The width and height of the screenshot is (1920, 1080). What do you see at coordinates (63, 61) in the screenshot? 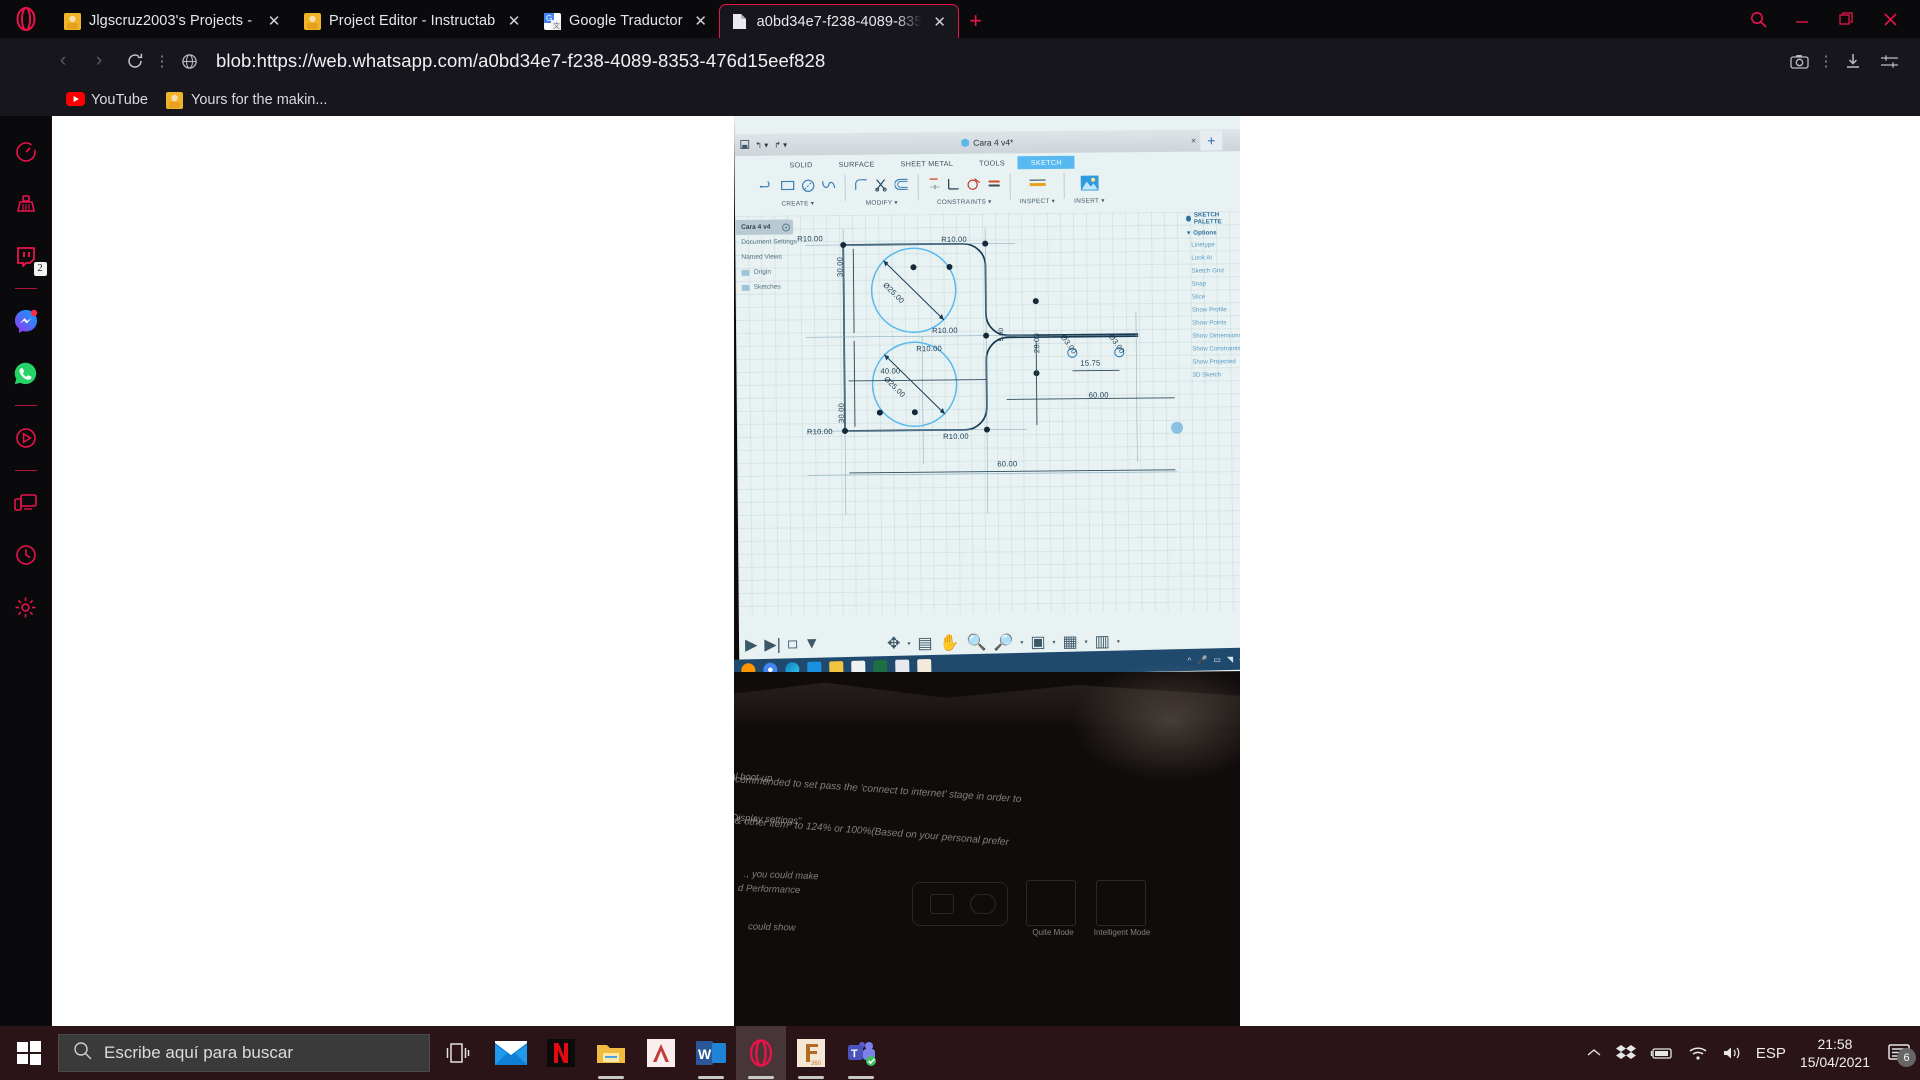
I see `back-arrow-icon: ‹` at bounding box center [63, 61].